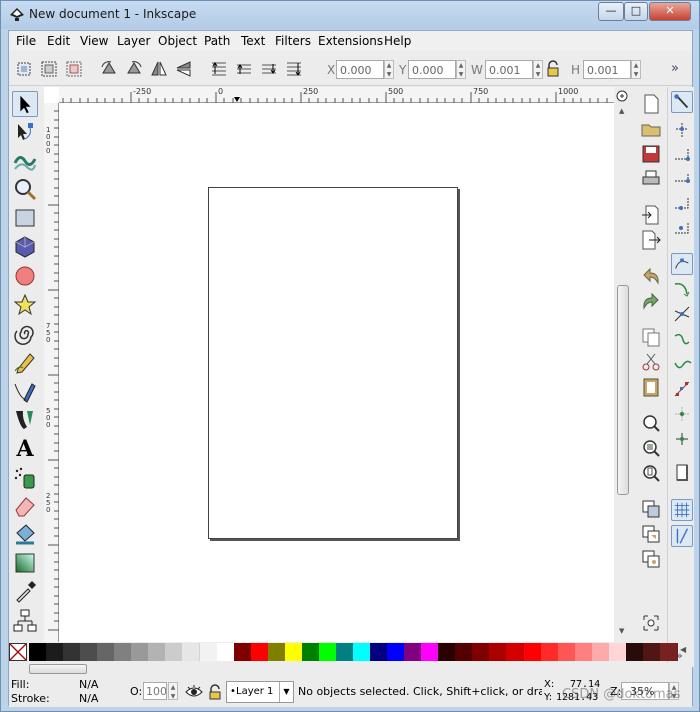 The image size is (700, 712). Describe the element at coordinates (253, 41) in the screenshot. I see `menu-text: Text` at that location.